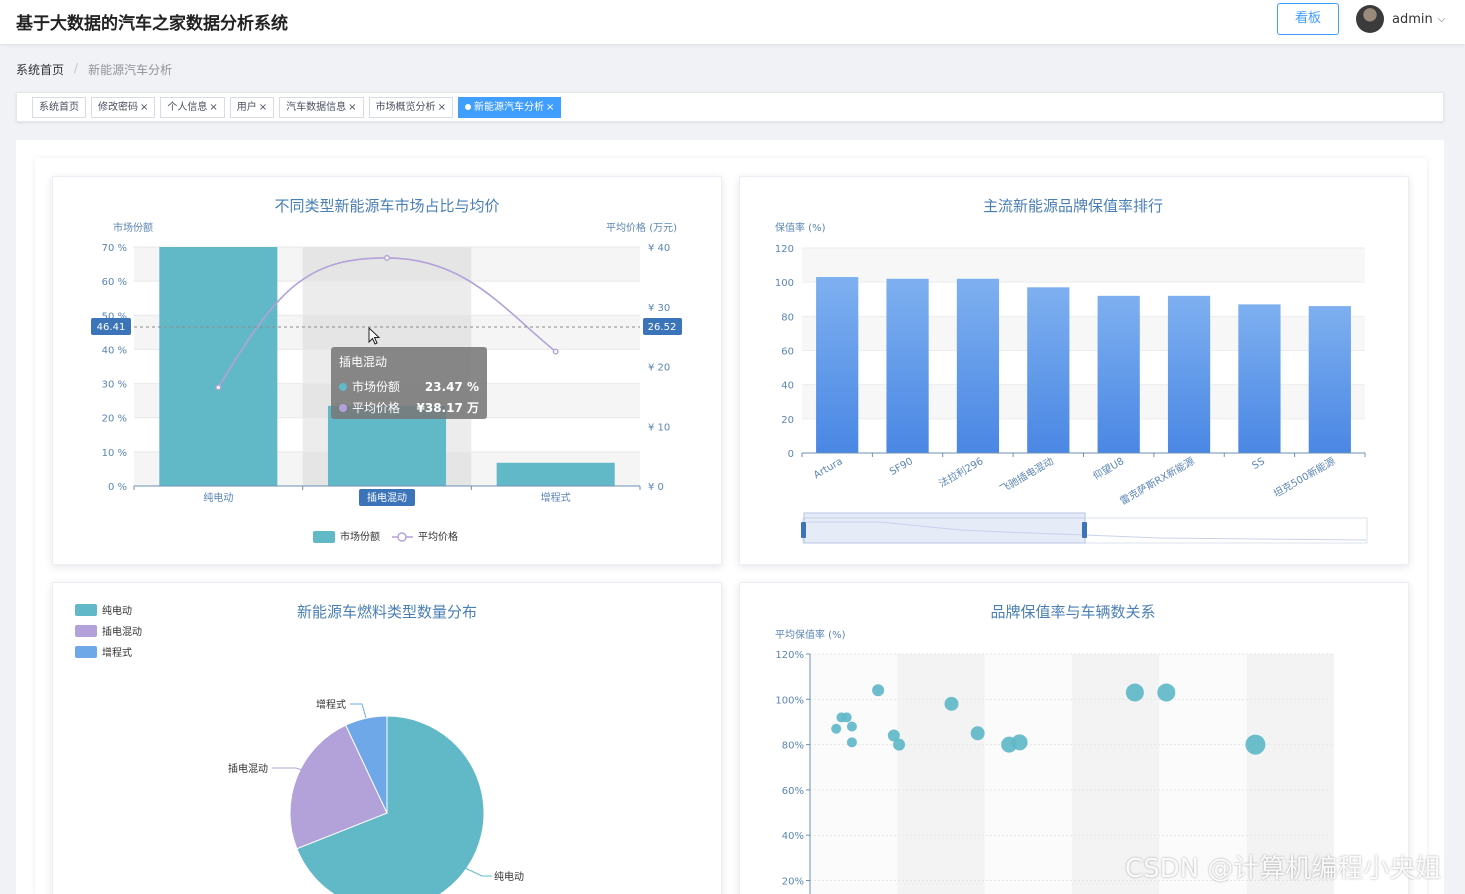 The image size is (1465, 894). What do you see at coordinates (114, 248) in the screenshot?
I see `y-tick-label: 70 %` at bounding box center [114, 248].